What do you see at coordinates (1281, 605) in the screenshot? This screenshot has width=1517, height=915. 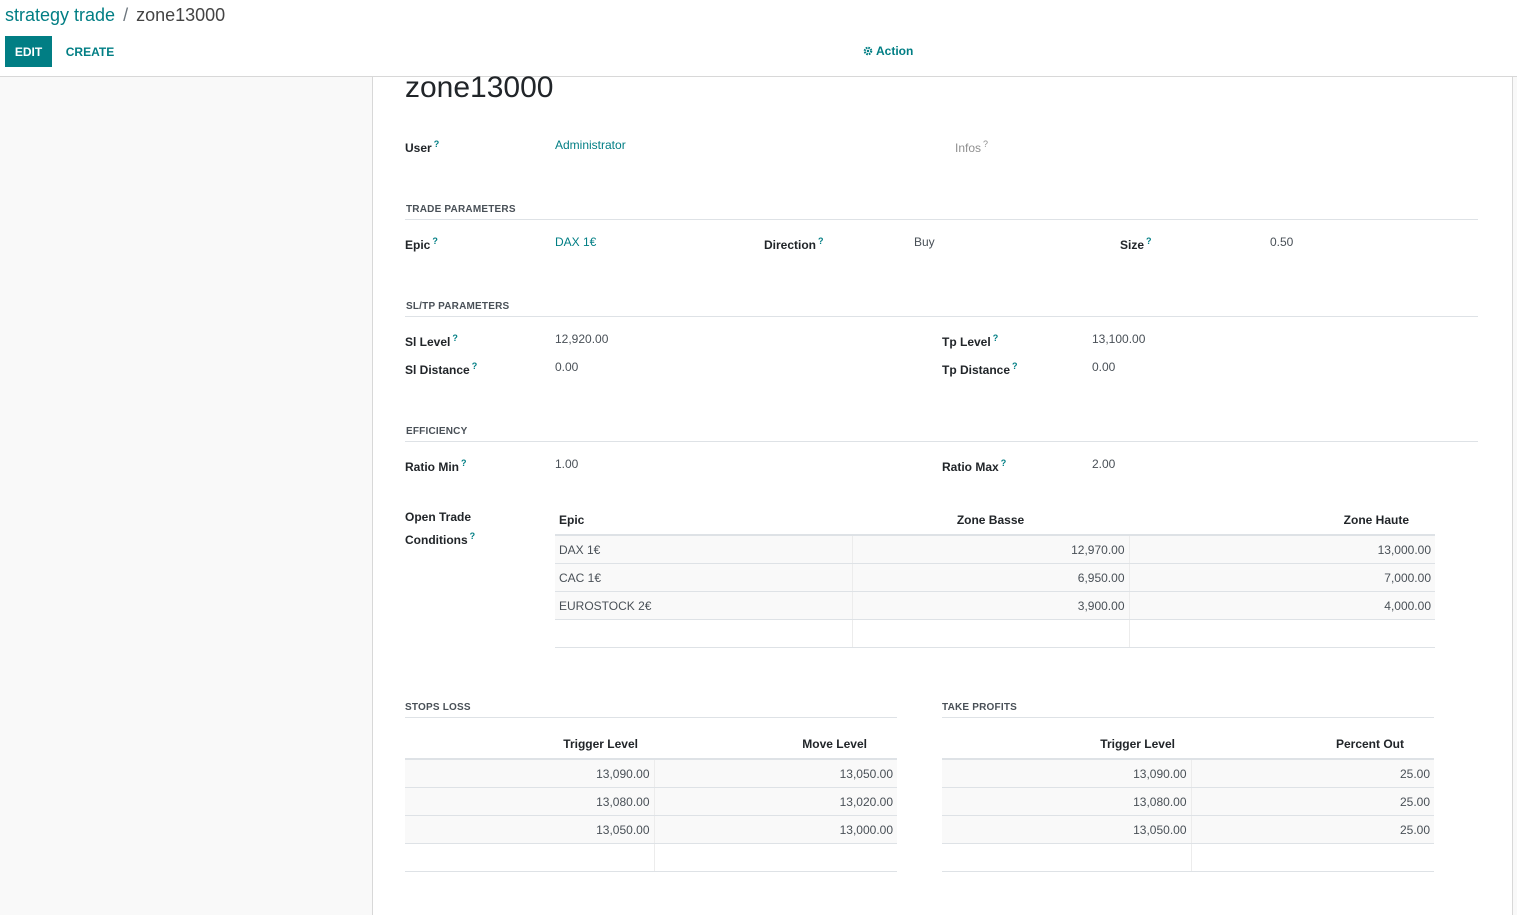 I see `table-cell: 4,000.00` at bounding box center [1281, 605].